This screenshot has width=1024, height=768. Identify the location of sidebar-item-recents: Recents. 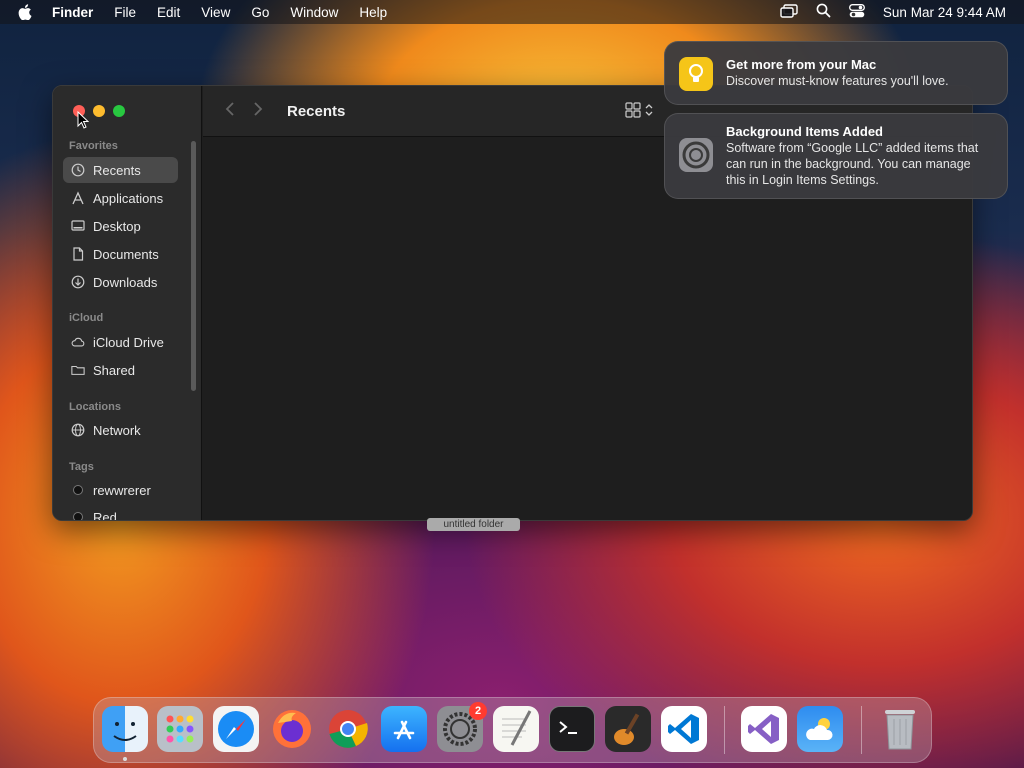
(120, 170).